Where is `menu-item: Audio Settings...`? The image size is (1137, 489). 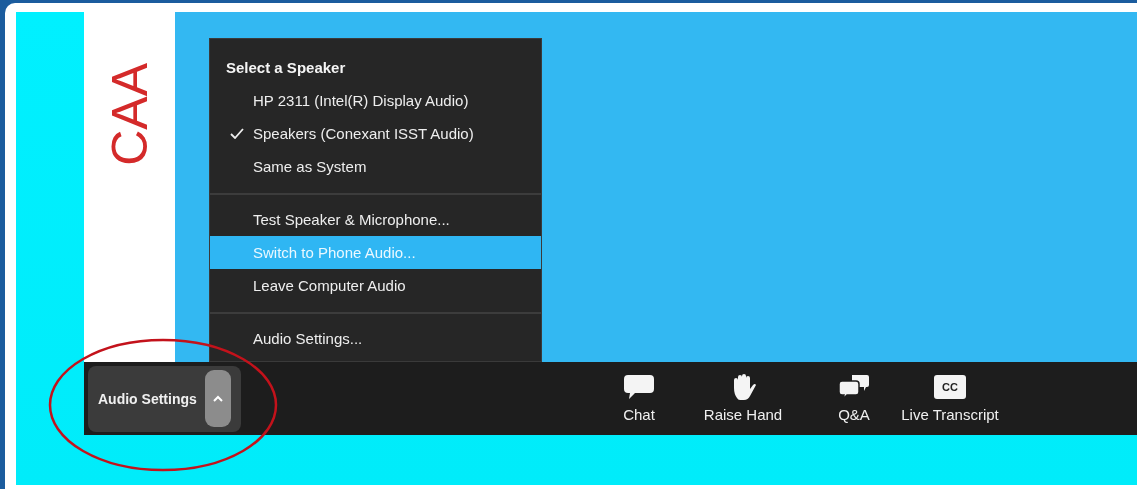 menu-item: Audio Settings... is located at coordinates (375, 338).